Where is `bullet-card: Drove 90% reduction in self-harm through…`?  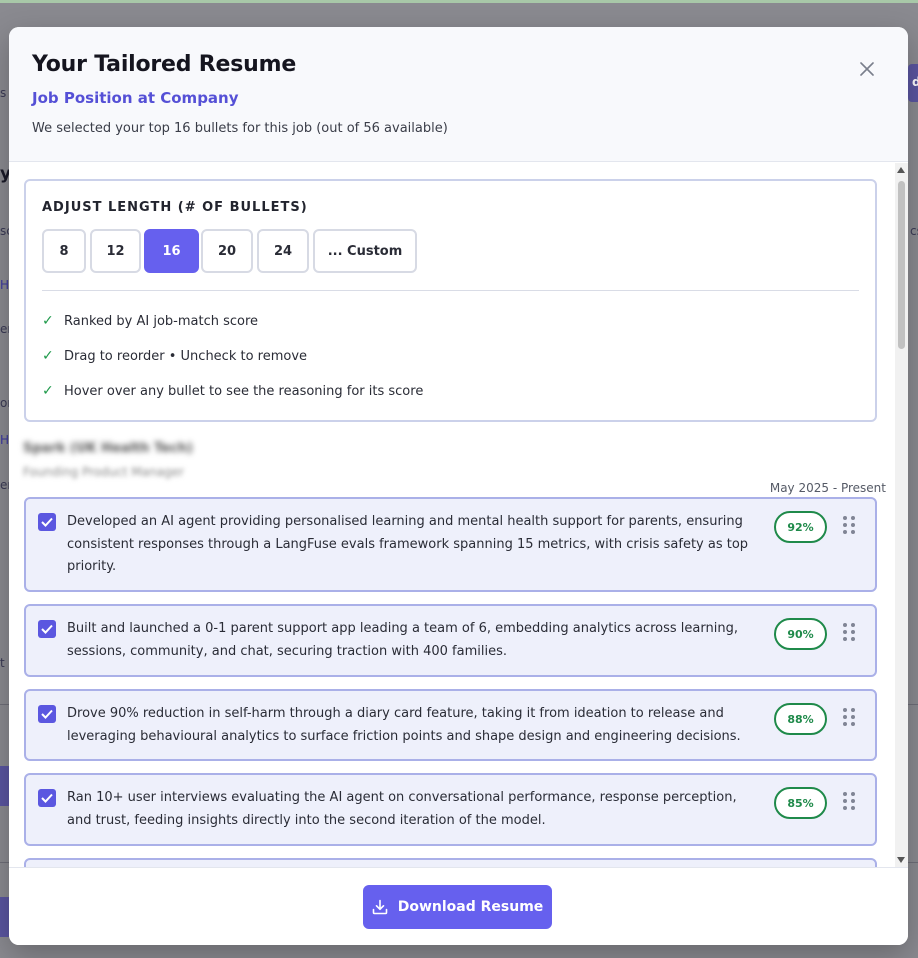 bullet-card: Drove 90% reduction in self-harm through… is located at coordinates (450, 725).